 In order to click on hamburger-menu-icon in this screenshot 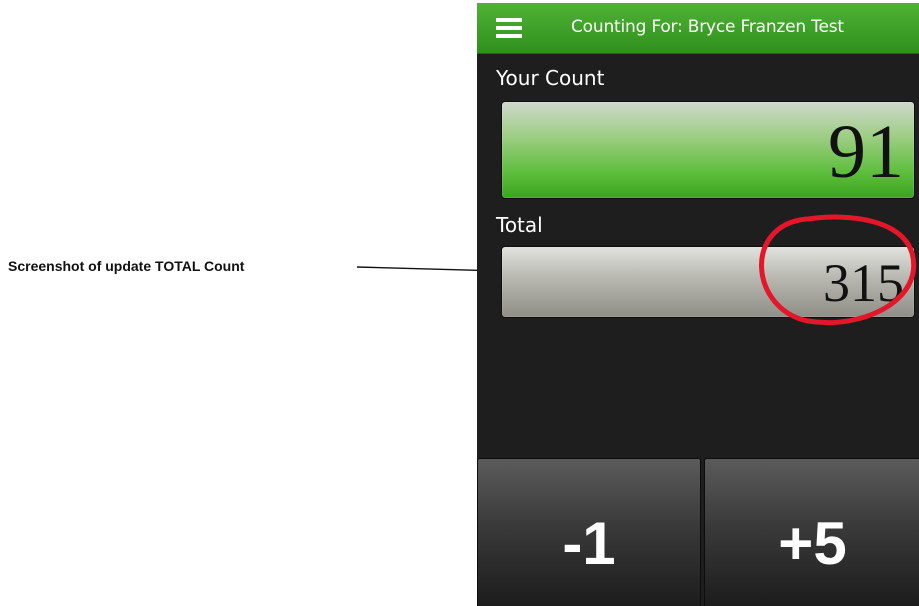, I will do `click(509, 28)`.